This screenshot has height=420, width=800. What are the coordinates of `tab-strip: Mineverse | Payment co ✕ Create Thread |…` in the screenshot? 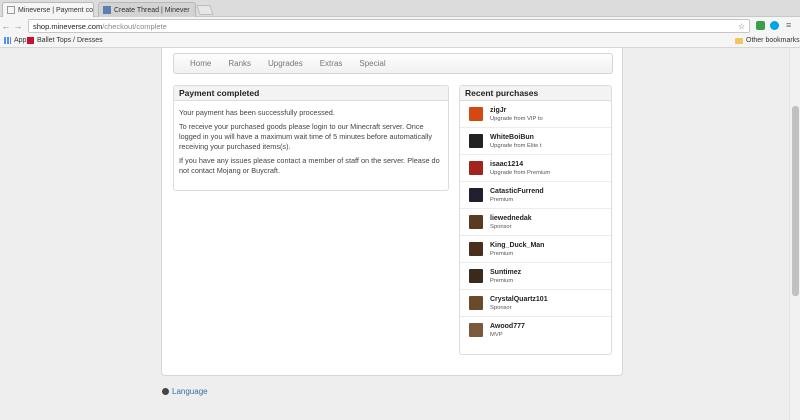 It's located at (400, 8).